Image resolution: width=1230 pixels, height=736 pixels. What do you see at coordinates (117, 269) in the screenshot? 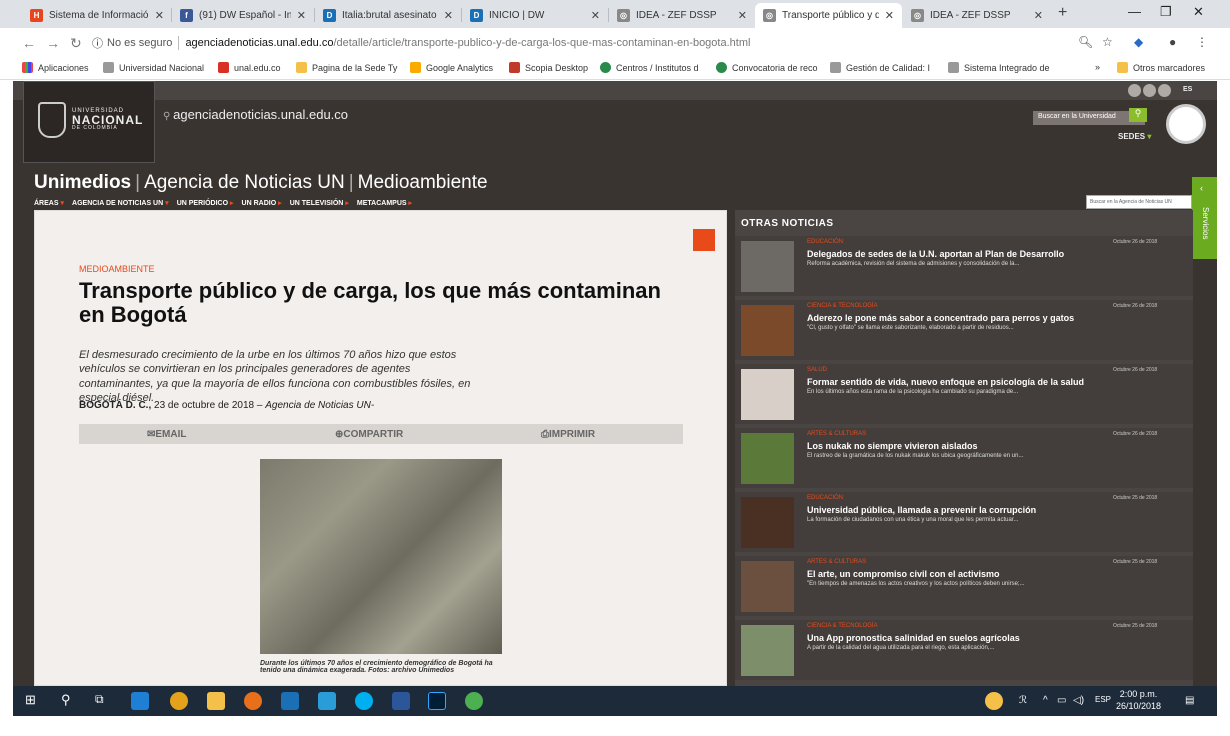
I see `article-category: MEDIOAMBIENTE` at bounding box center [117, 269].